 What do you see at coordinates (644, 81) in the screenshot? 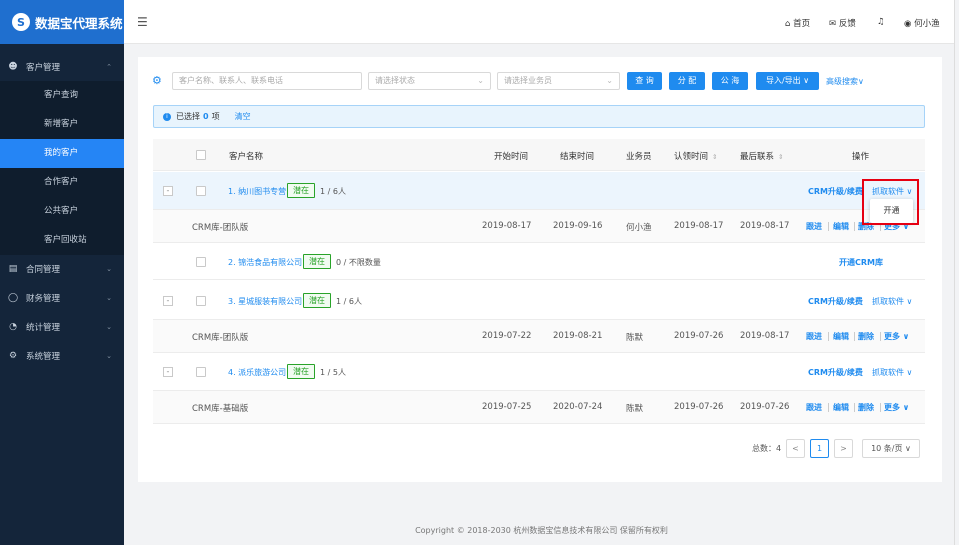
I see `query-button: 查 询` at bounding box center [644, 81].